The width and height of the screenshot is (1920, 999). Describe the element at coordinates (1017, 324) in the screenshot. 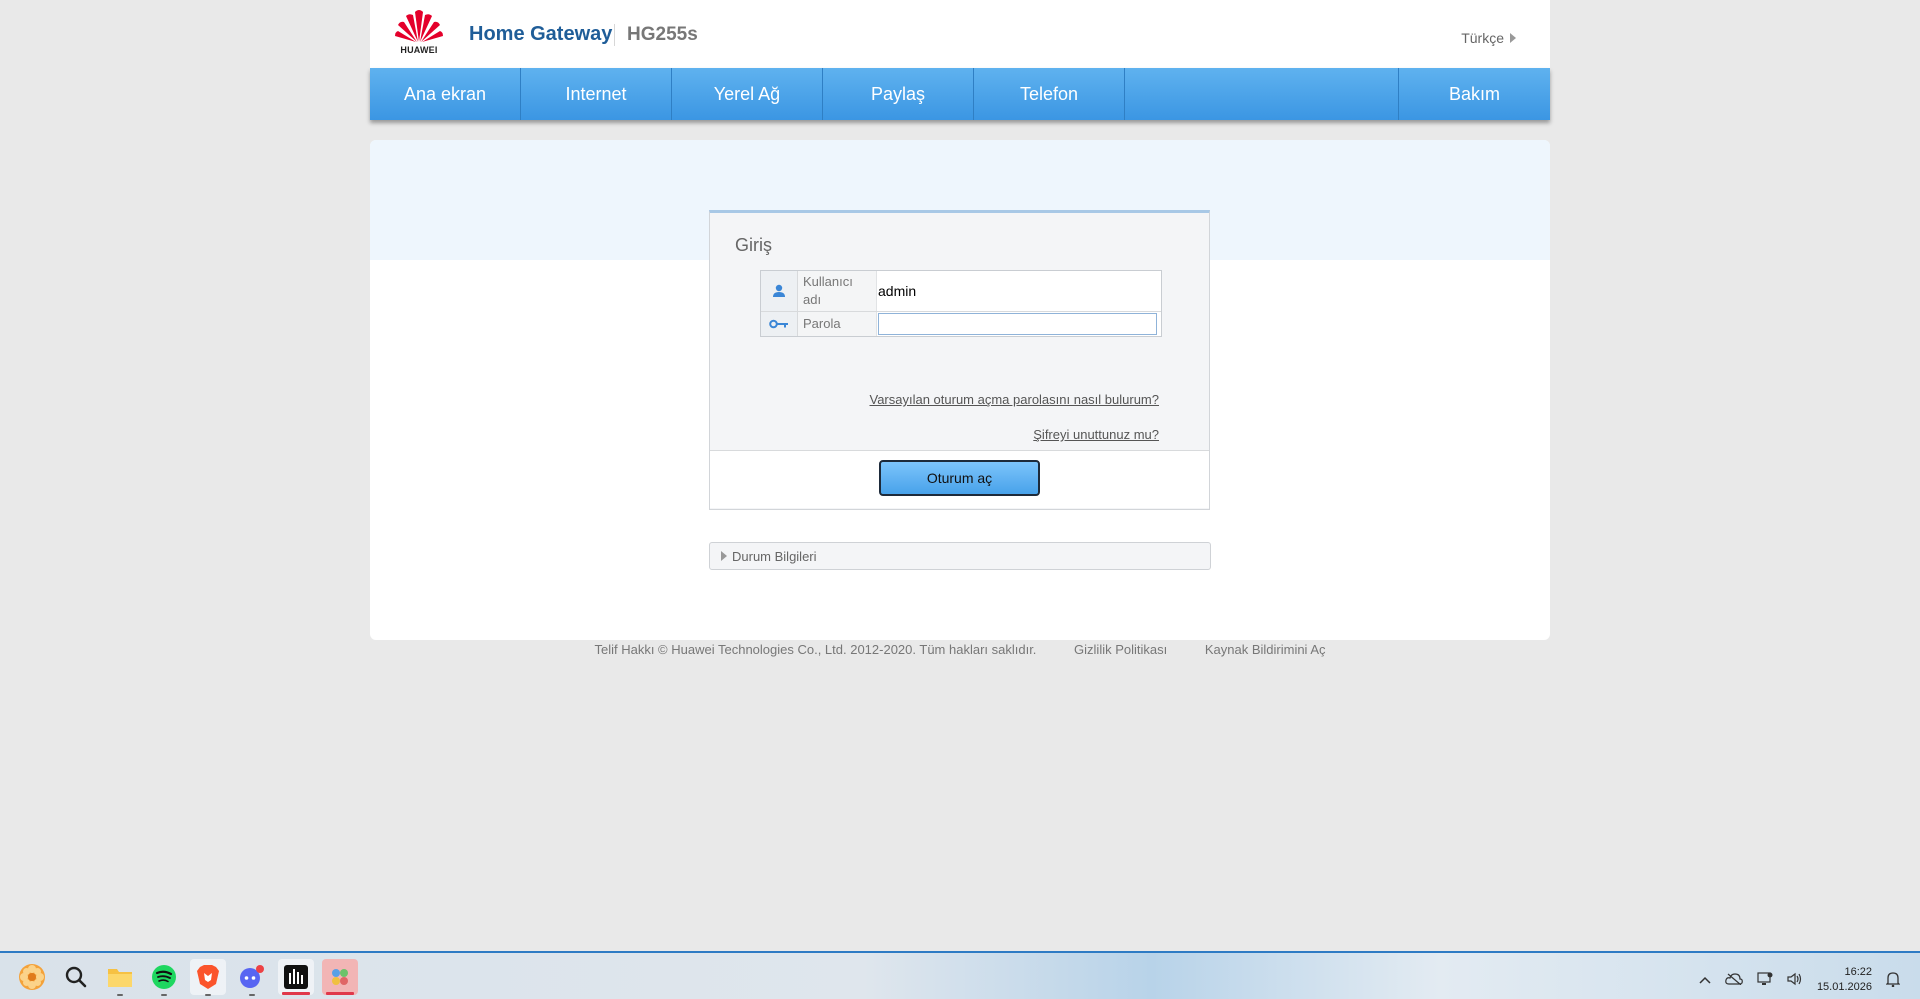

I see `password-input` at that location.